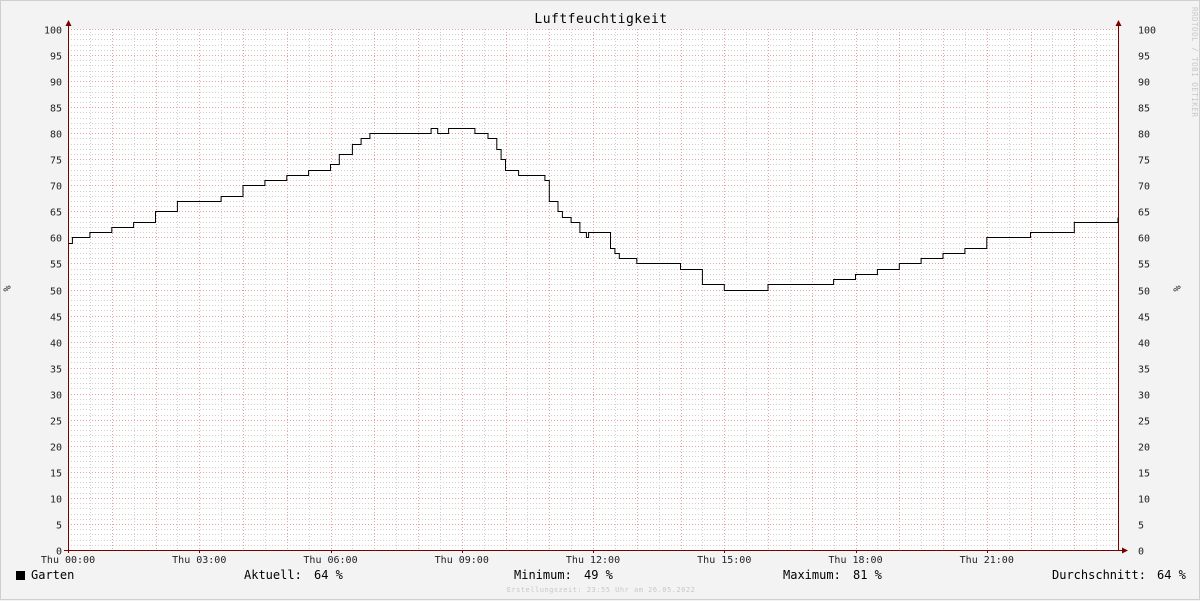 The height and width of the screenshot is (601, 1200). Describe the element at coordinates (1125, 550) in the screenshot. I see `x-axis-arrow` at that location.